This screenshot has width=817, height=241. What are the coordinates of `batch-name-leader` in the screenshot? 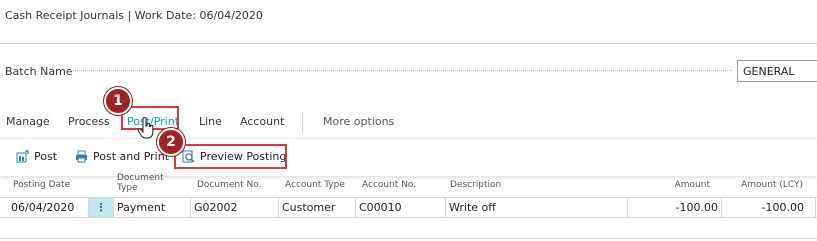 It's located at (401, 70).